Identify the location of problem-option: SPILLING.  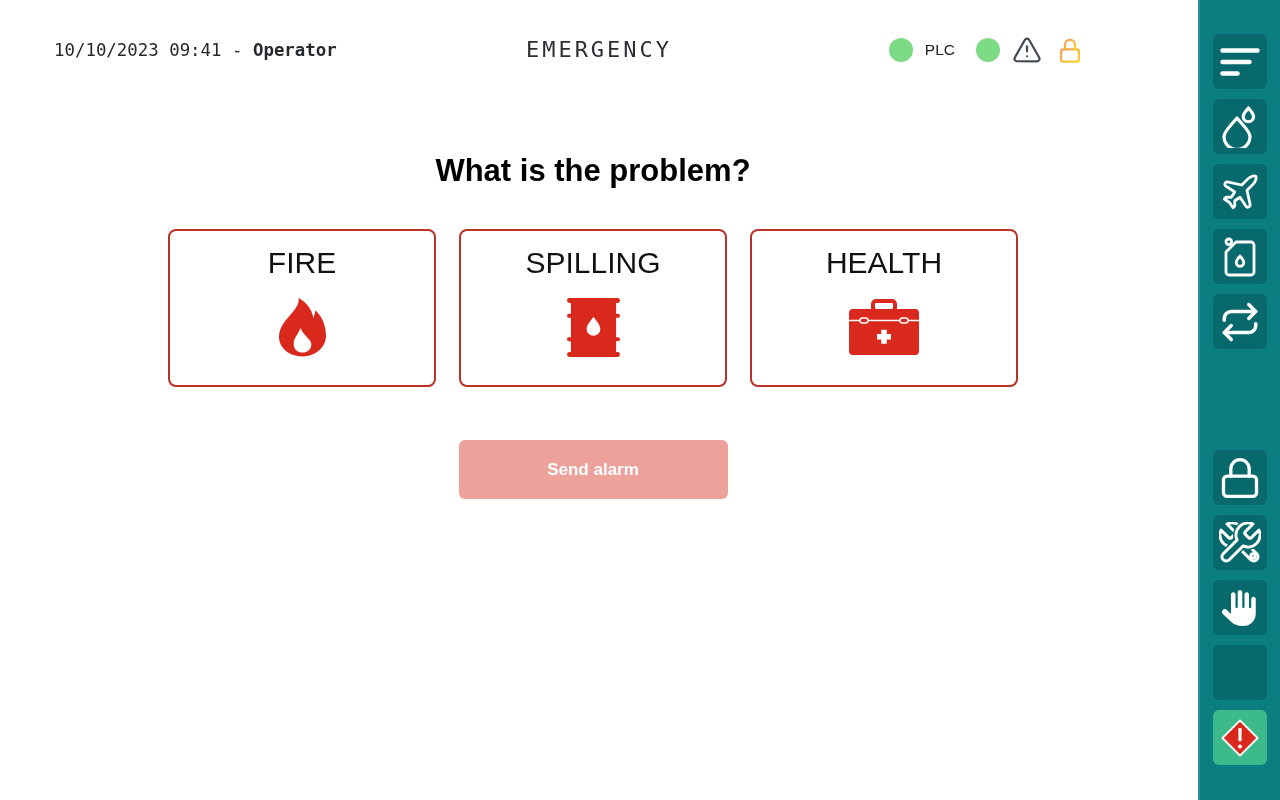
(593, 308).